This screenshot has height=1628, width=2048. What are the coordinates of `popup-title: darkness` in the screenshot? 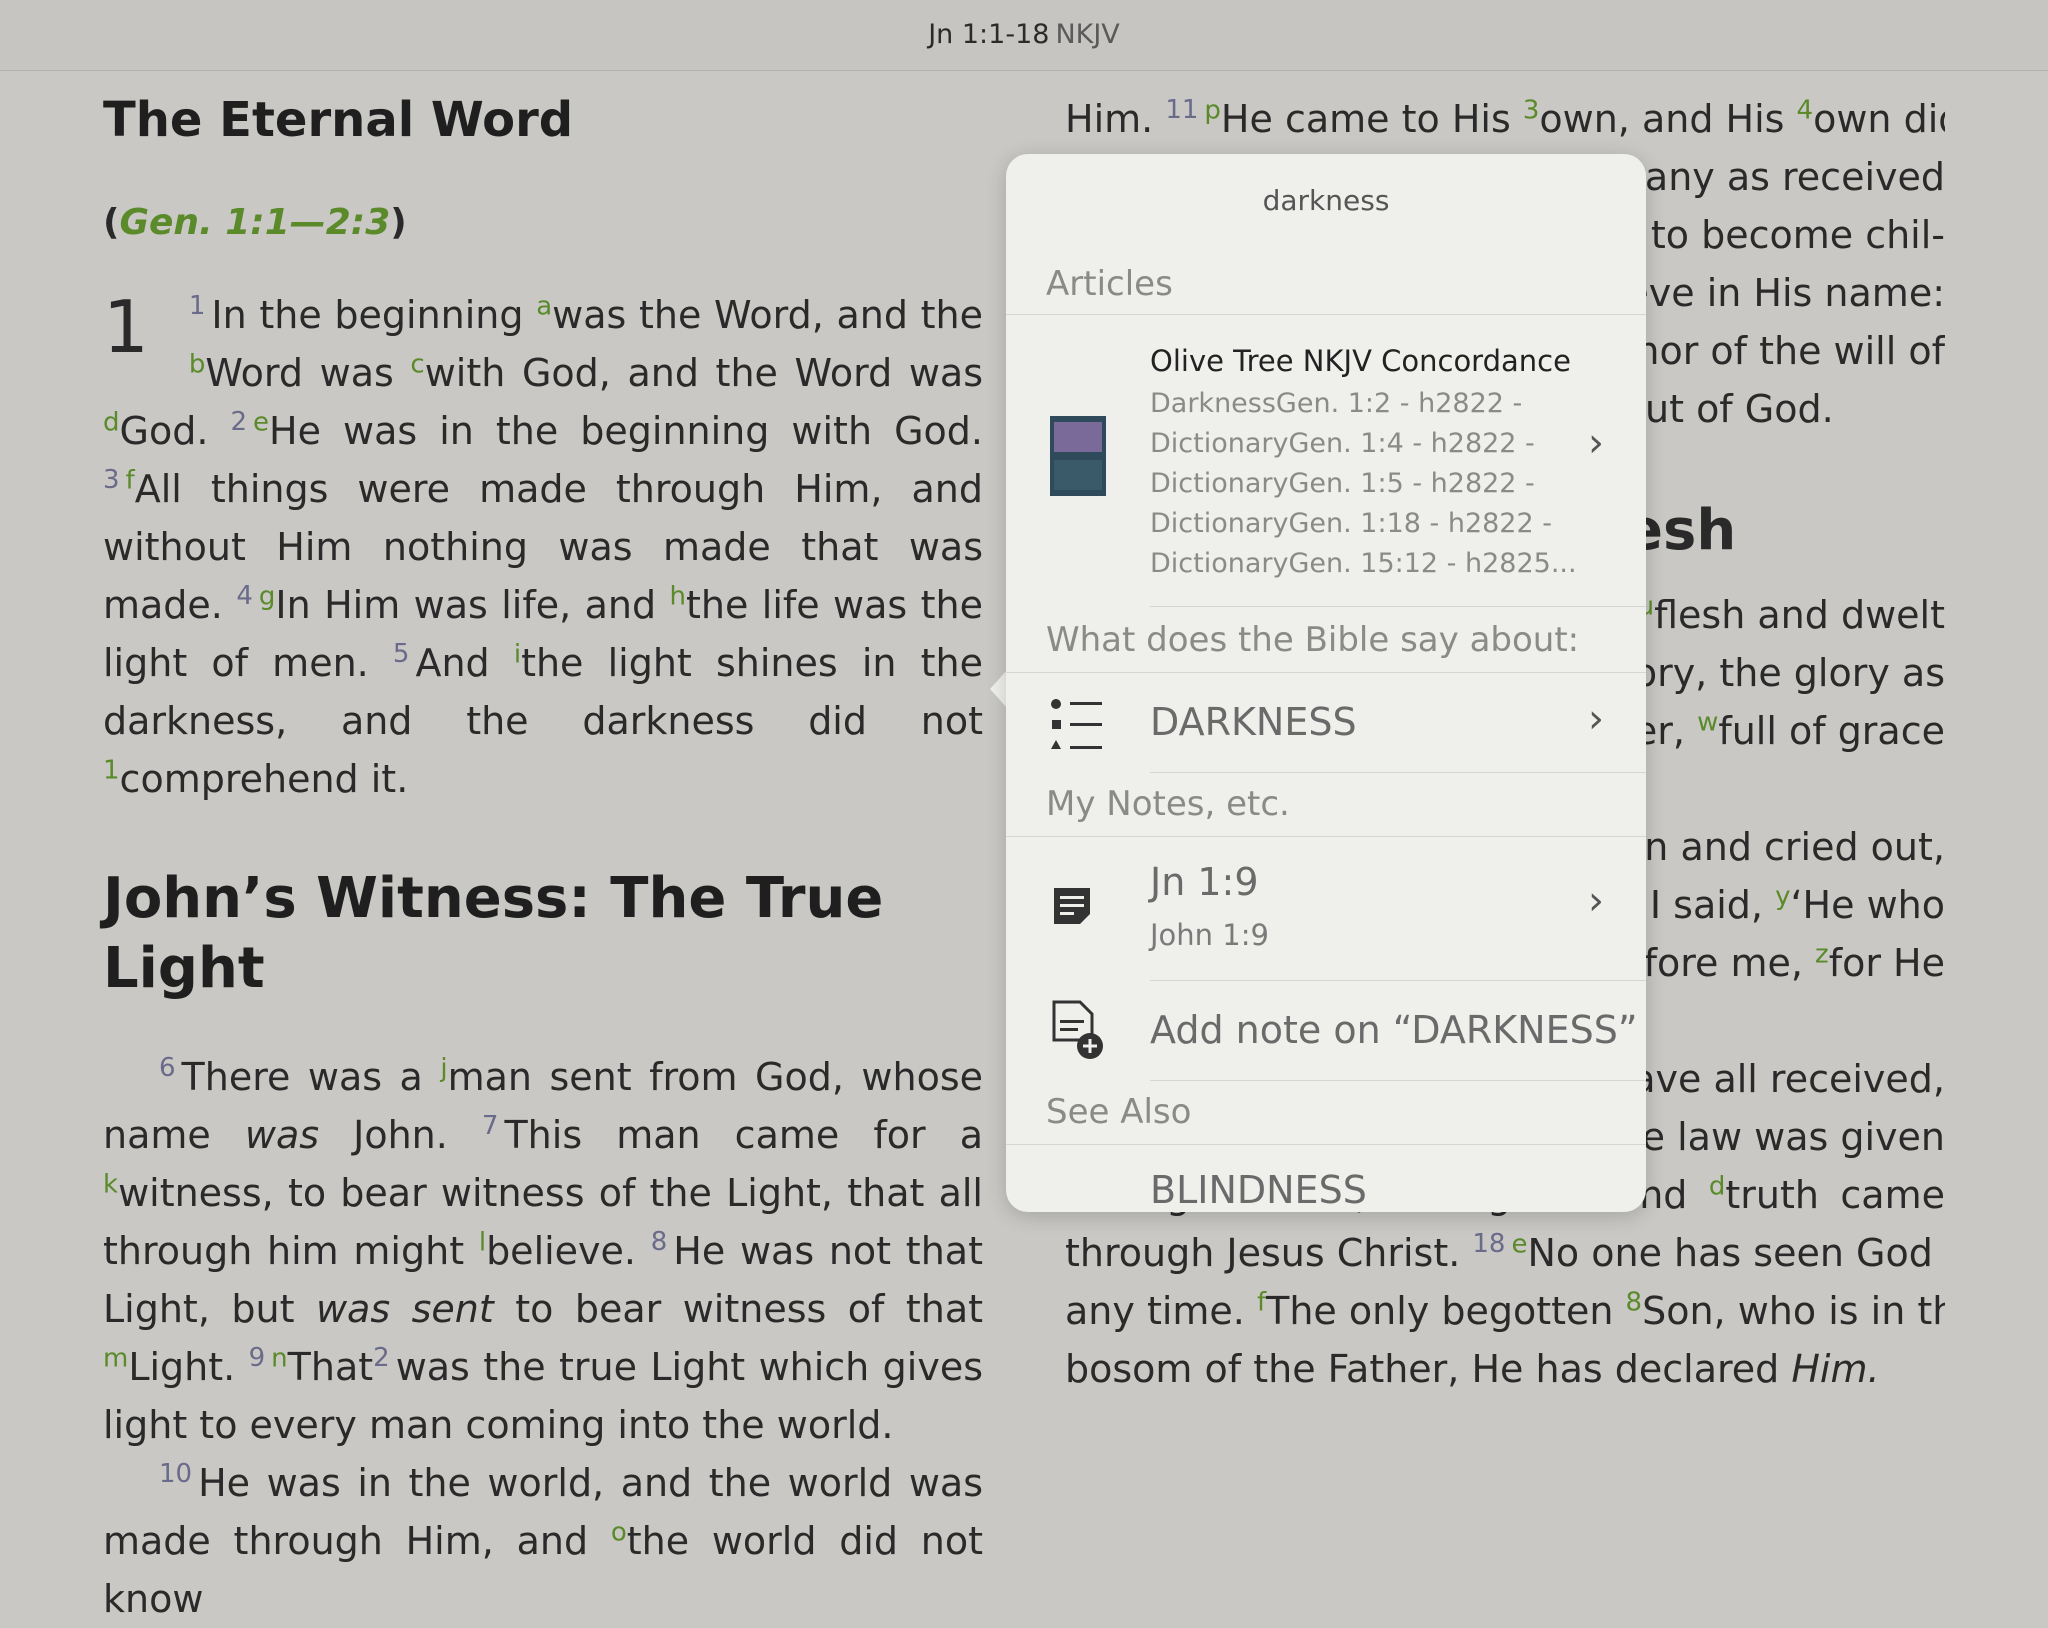 It's located at (1326, 200).